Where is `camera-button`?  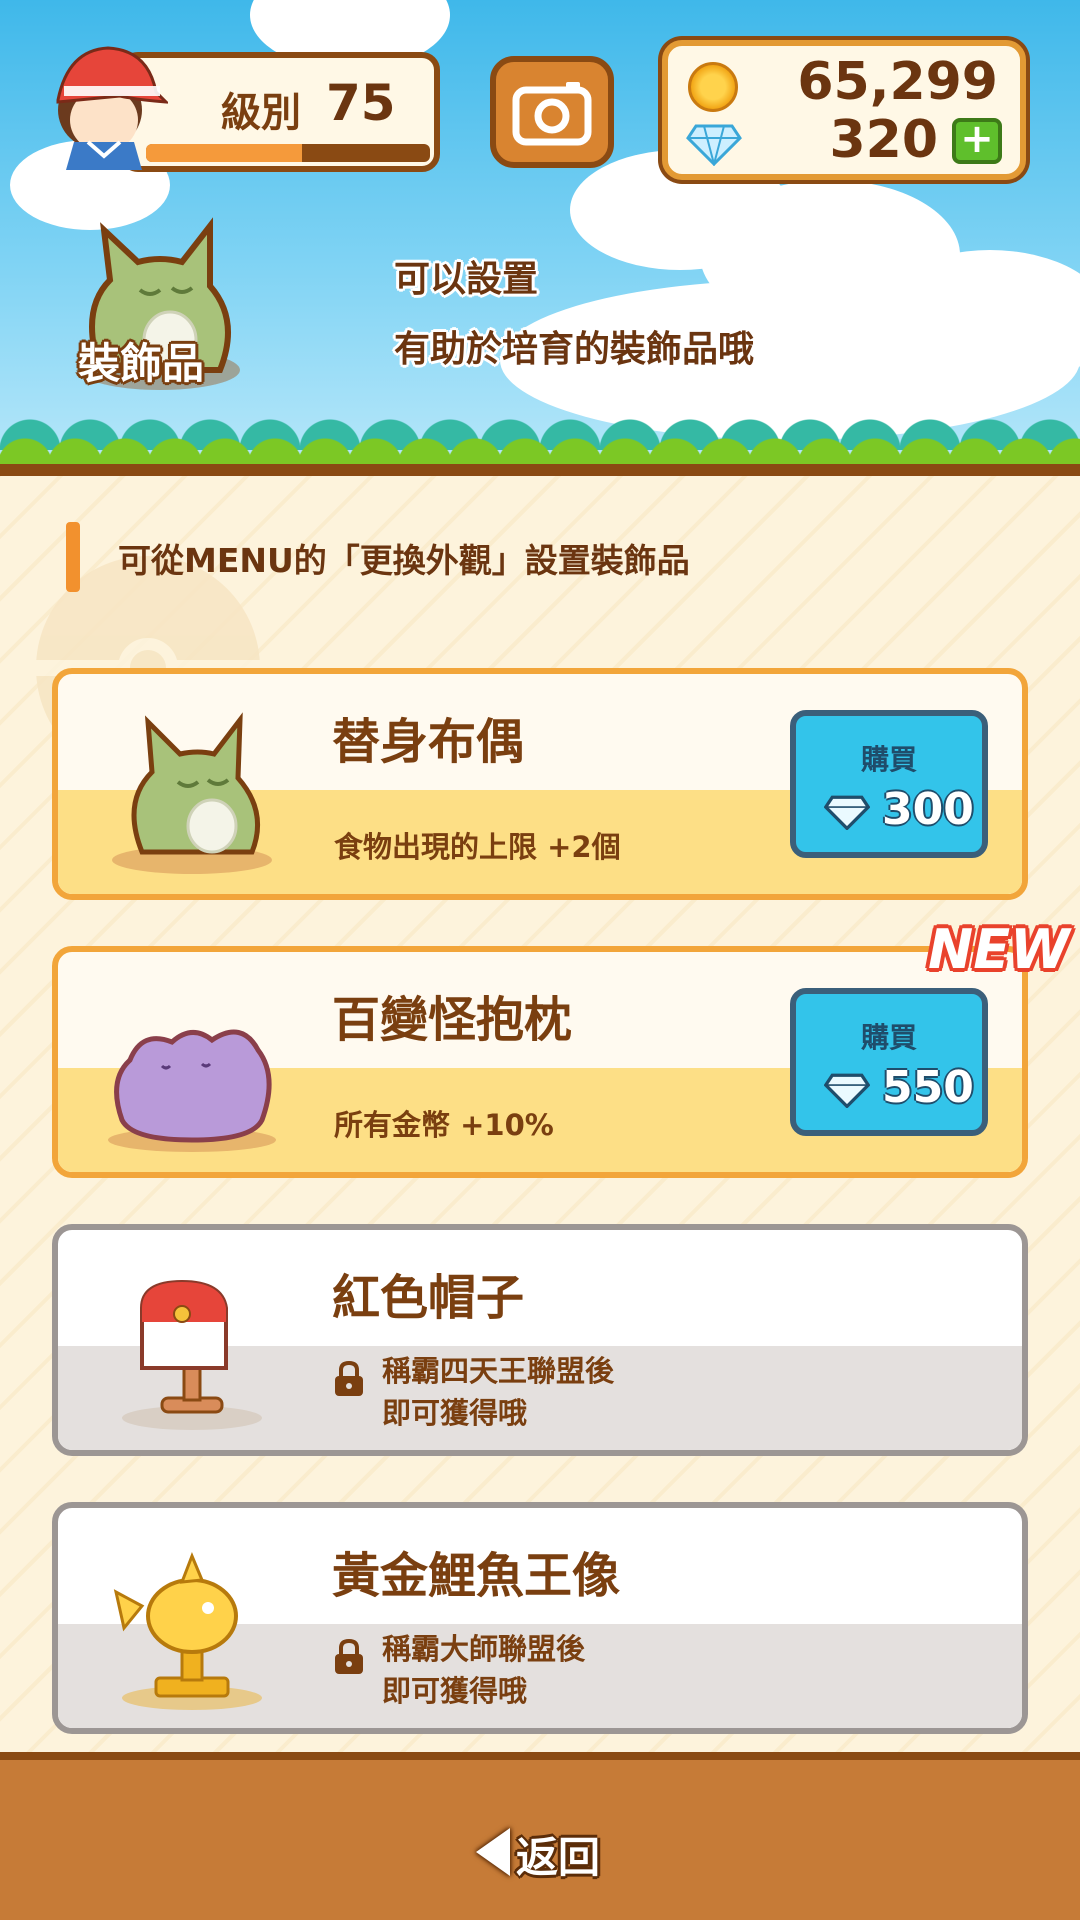 camera-button is located at coordinates (552, 112).